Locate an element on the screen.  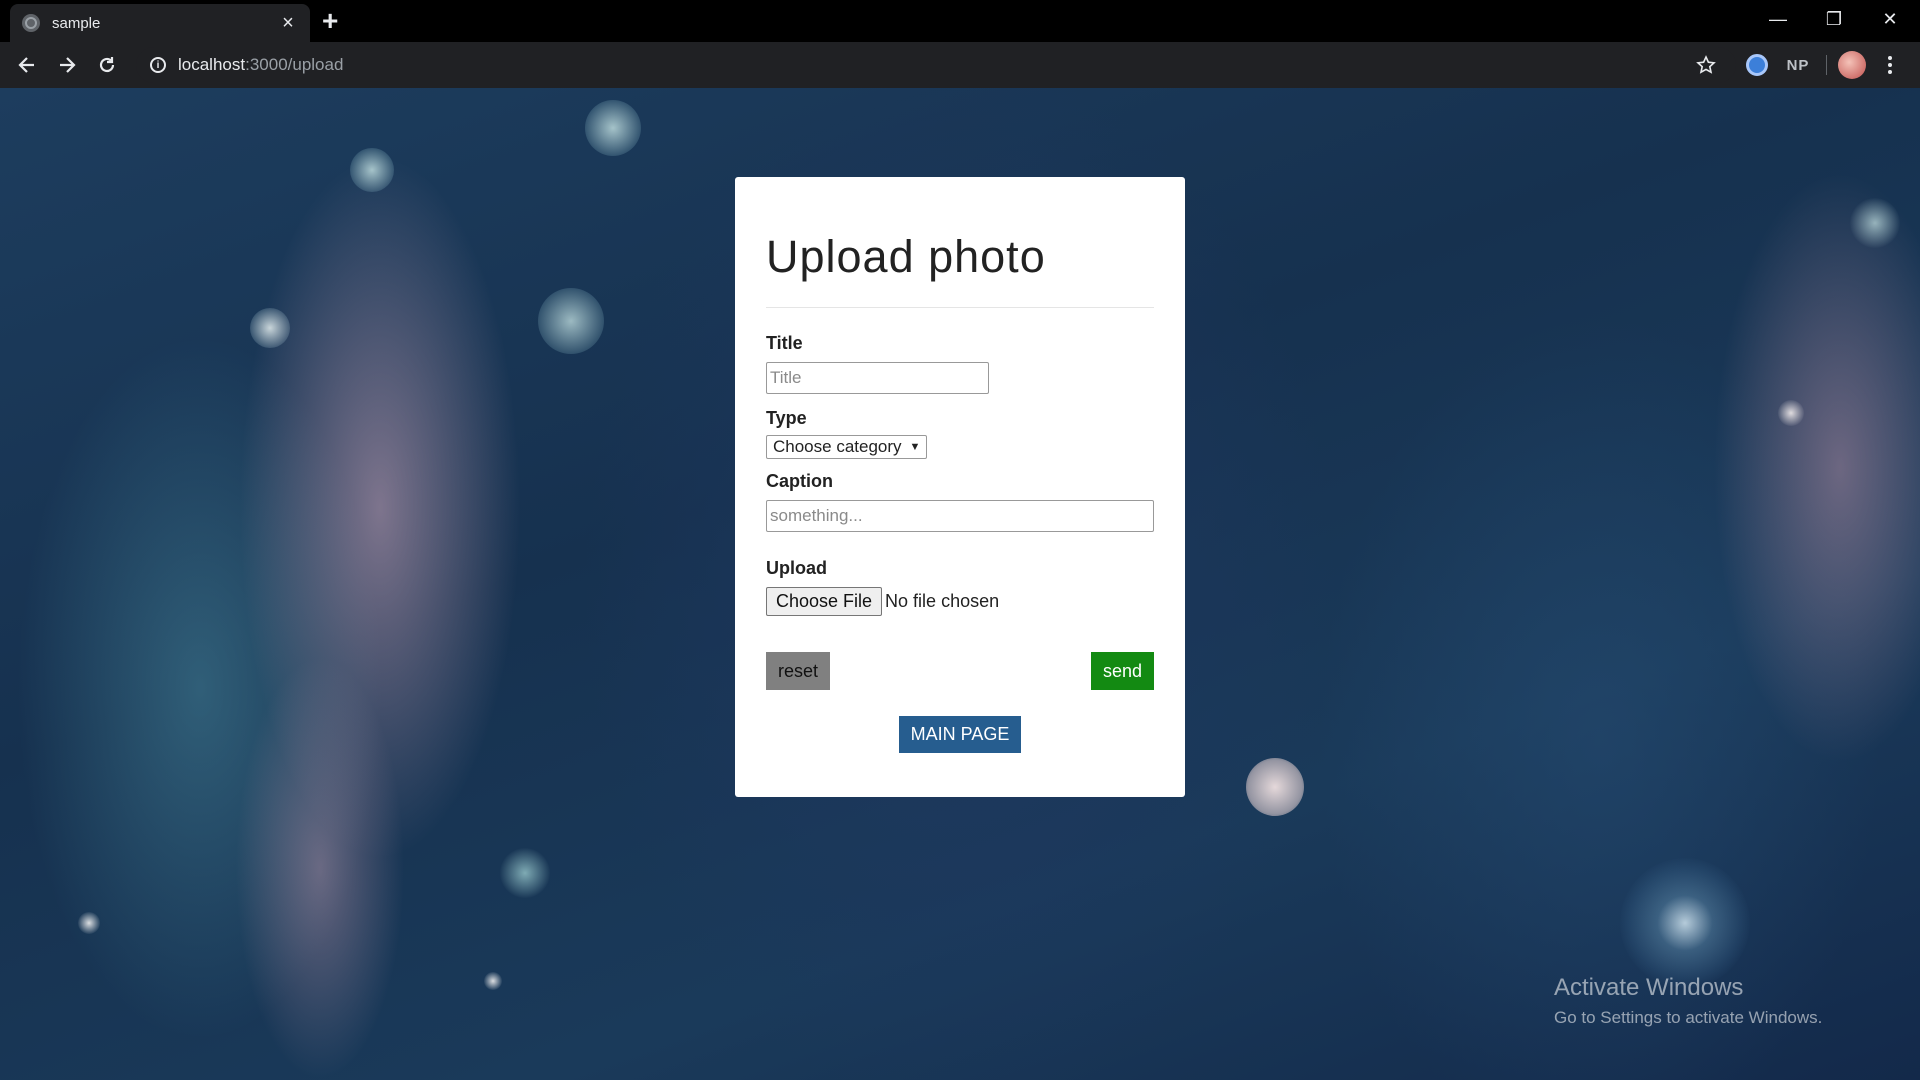
type-label: Type is located at coordinates (786, 418).